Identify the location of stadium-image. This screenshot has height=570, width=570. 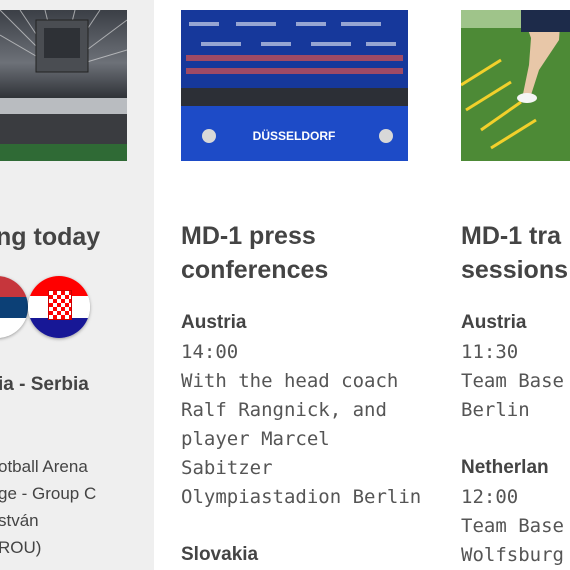
(63, 85).